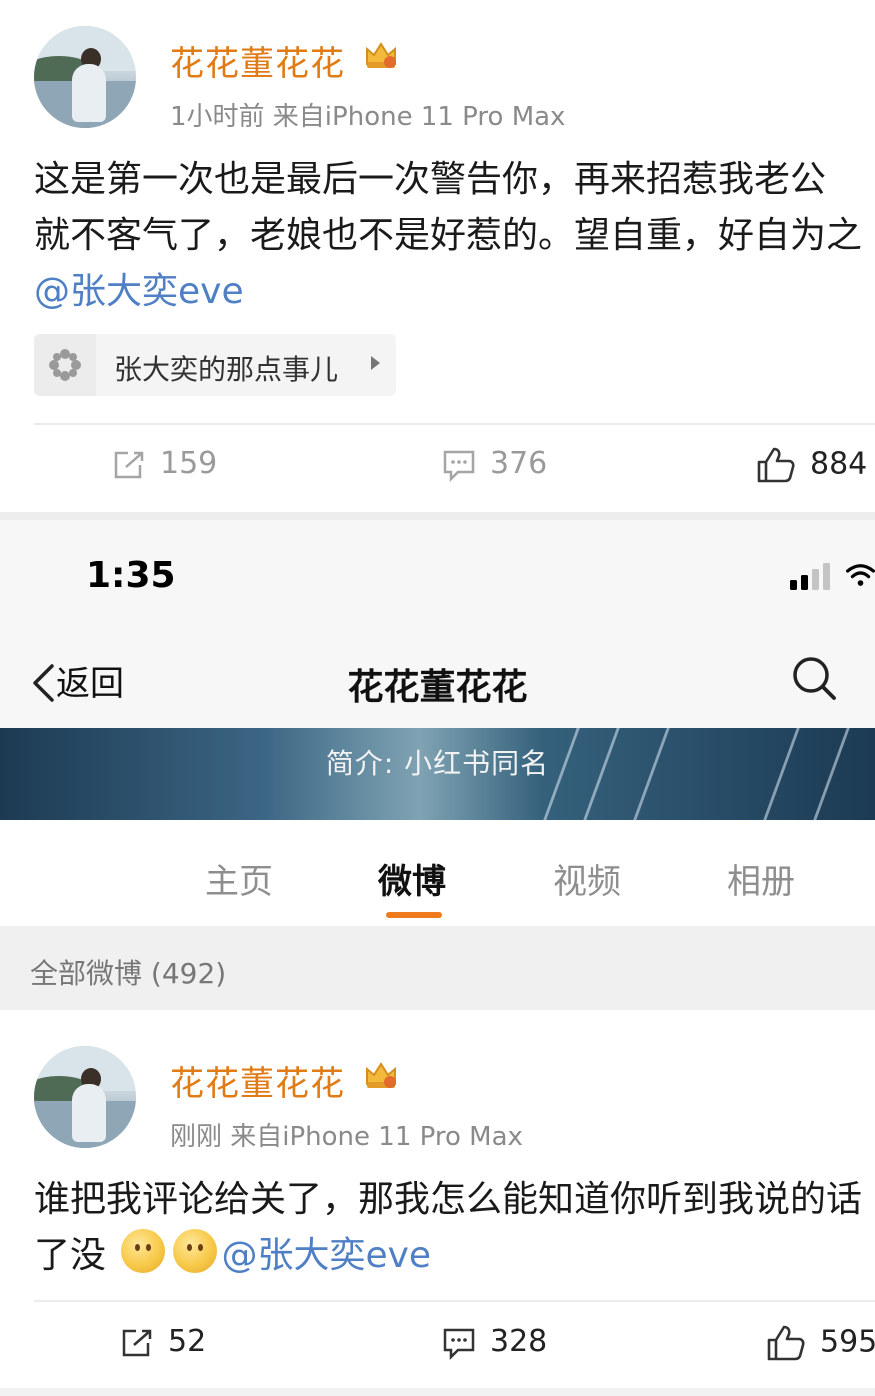 This screenshot has height=1396, width=875. What do you see at coordinates (437, 1392) in the screenshot?
I see `bottom-separator` at bounding box center [437, 1392].